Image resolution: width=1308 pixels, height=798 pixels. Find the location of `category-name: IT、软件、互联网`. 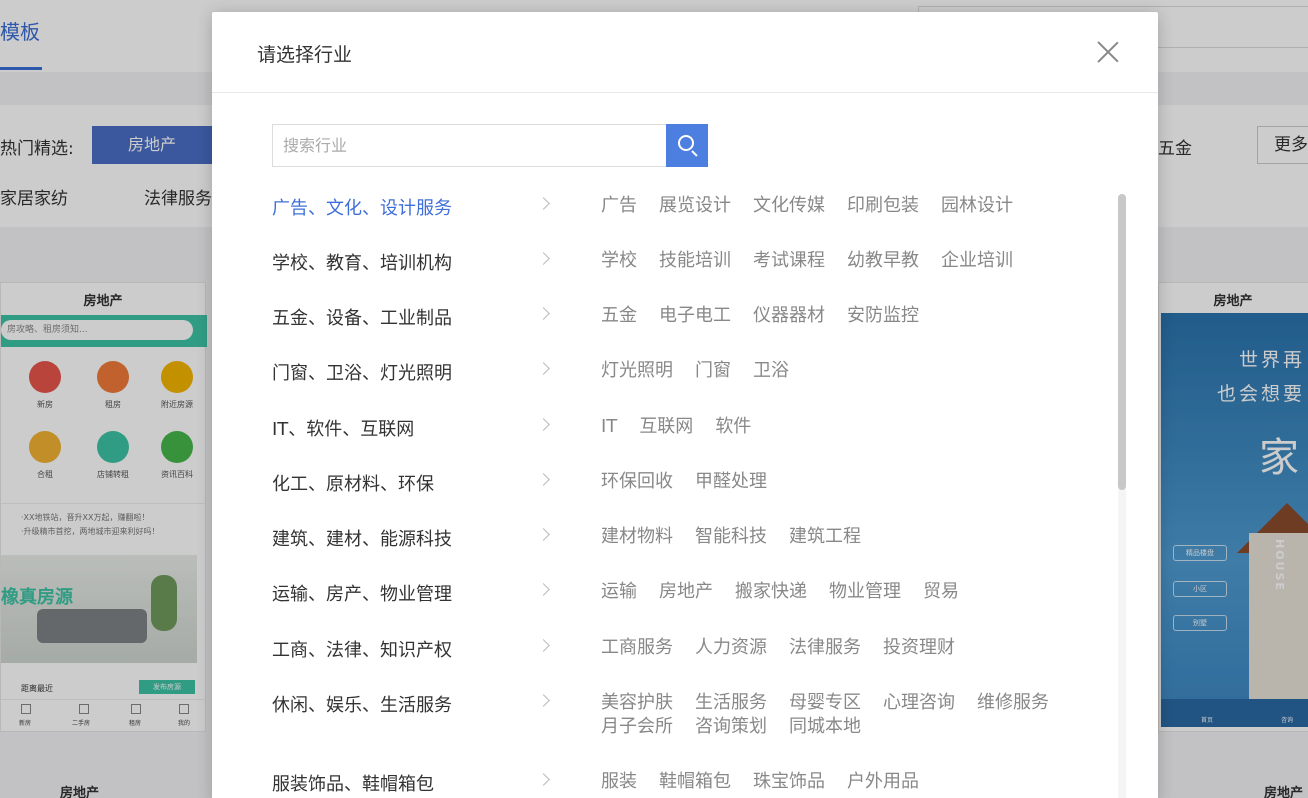

category-name: IT、软件、互联网 is located at coordinates (343, 428).